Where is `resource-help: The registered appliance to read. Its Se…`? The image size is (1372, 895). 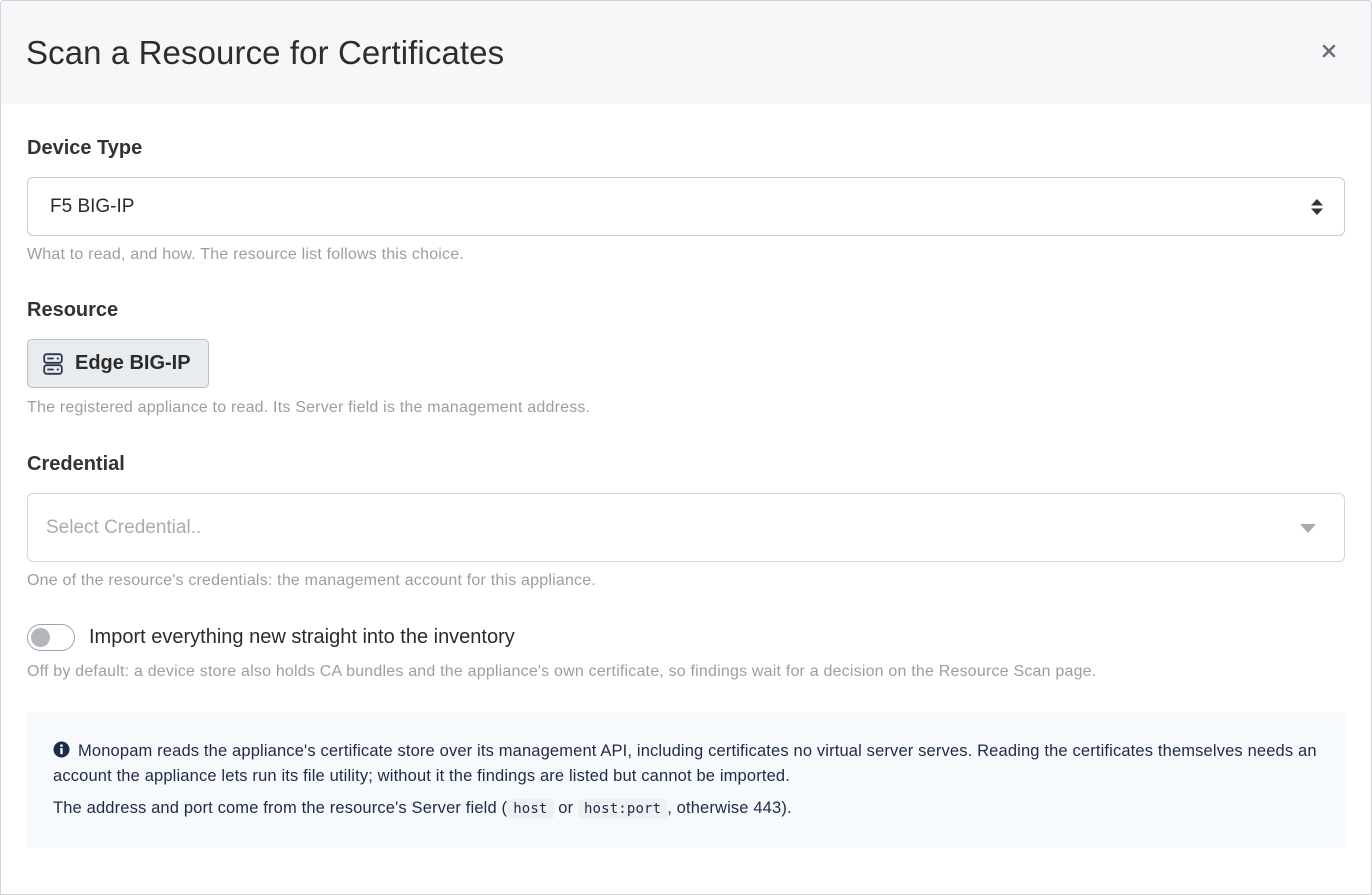
resource-help: The registered appliance to read. Its Se… is located at coordinates (309, 407).